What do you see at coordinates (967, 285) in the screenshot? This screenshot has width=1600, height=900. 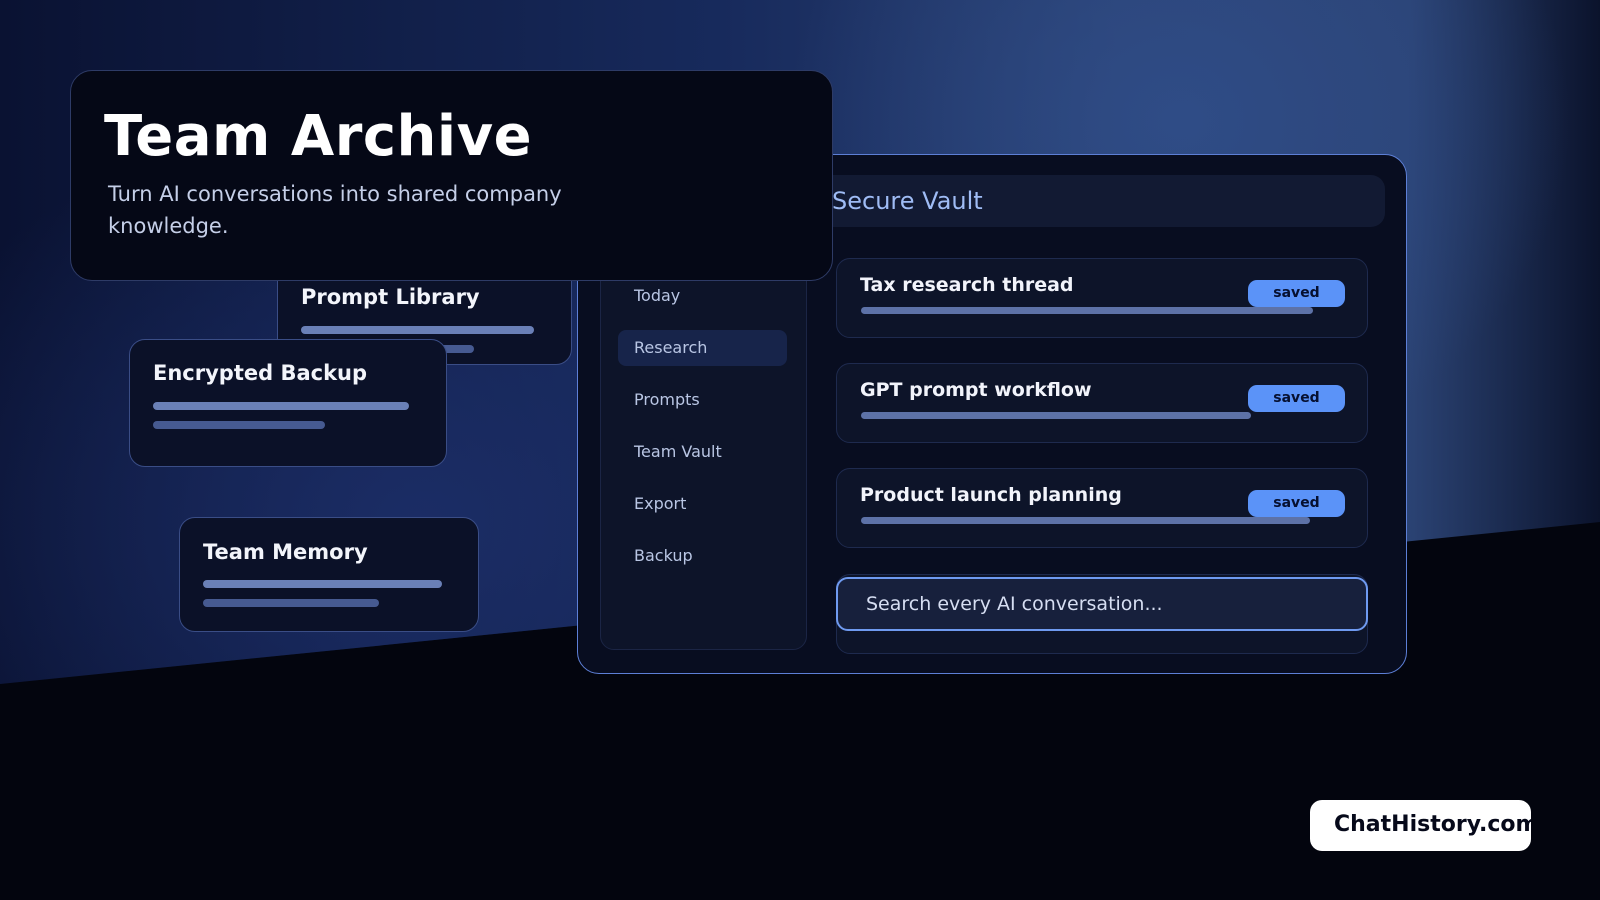 I see `conversation-title: Tax research thread` at bounding box center [967, 285].